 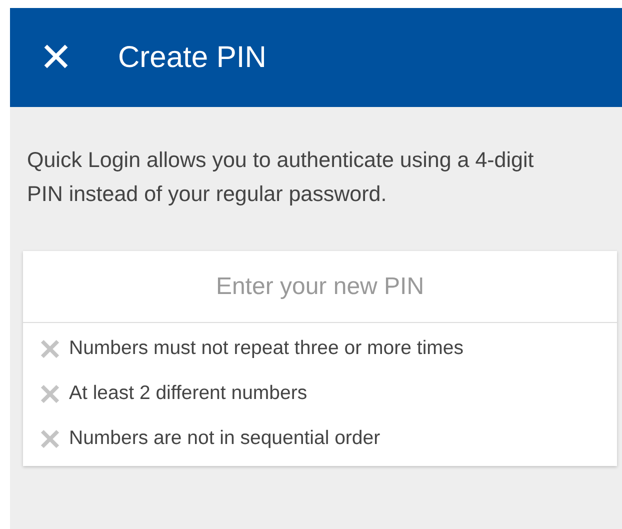 What do you see at coordinates (192, 57) in the screenshot?
I see `screen-title: Create PIN` at bounding box center [192, 57].